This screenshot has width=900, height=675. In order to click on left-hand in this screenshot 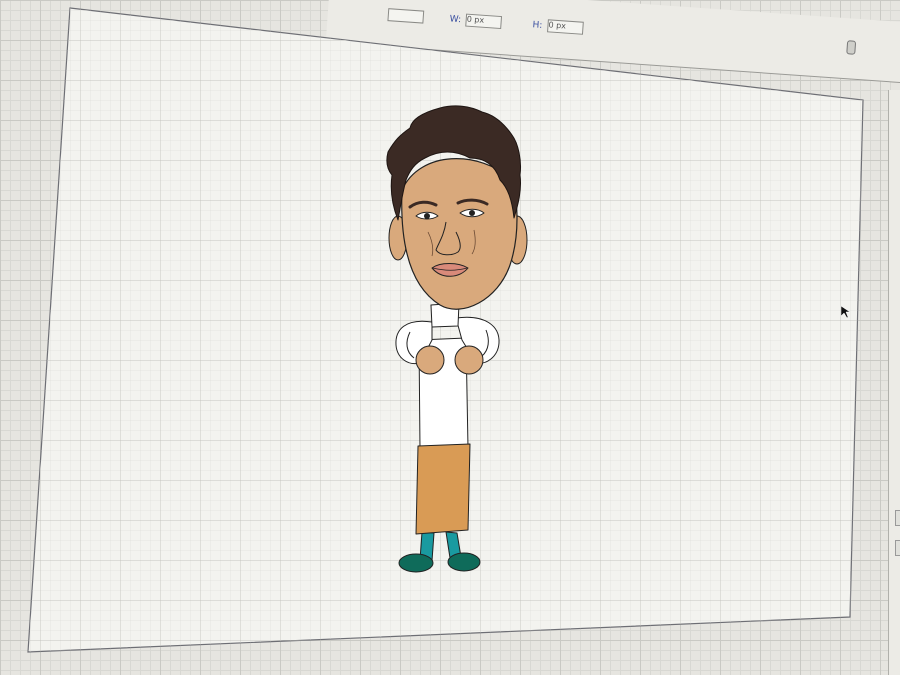, I will do `click(430, 360)`.